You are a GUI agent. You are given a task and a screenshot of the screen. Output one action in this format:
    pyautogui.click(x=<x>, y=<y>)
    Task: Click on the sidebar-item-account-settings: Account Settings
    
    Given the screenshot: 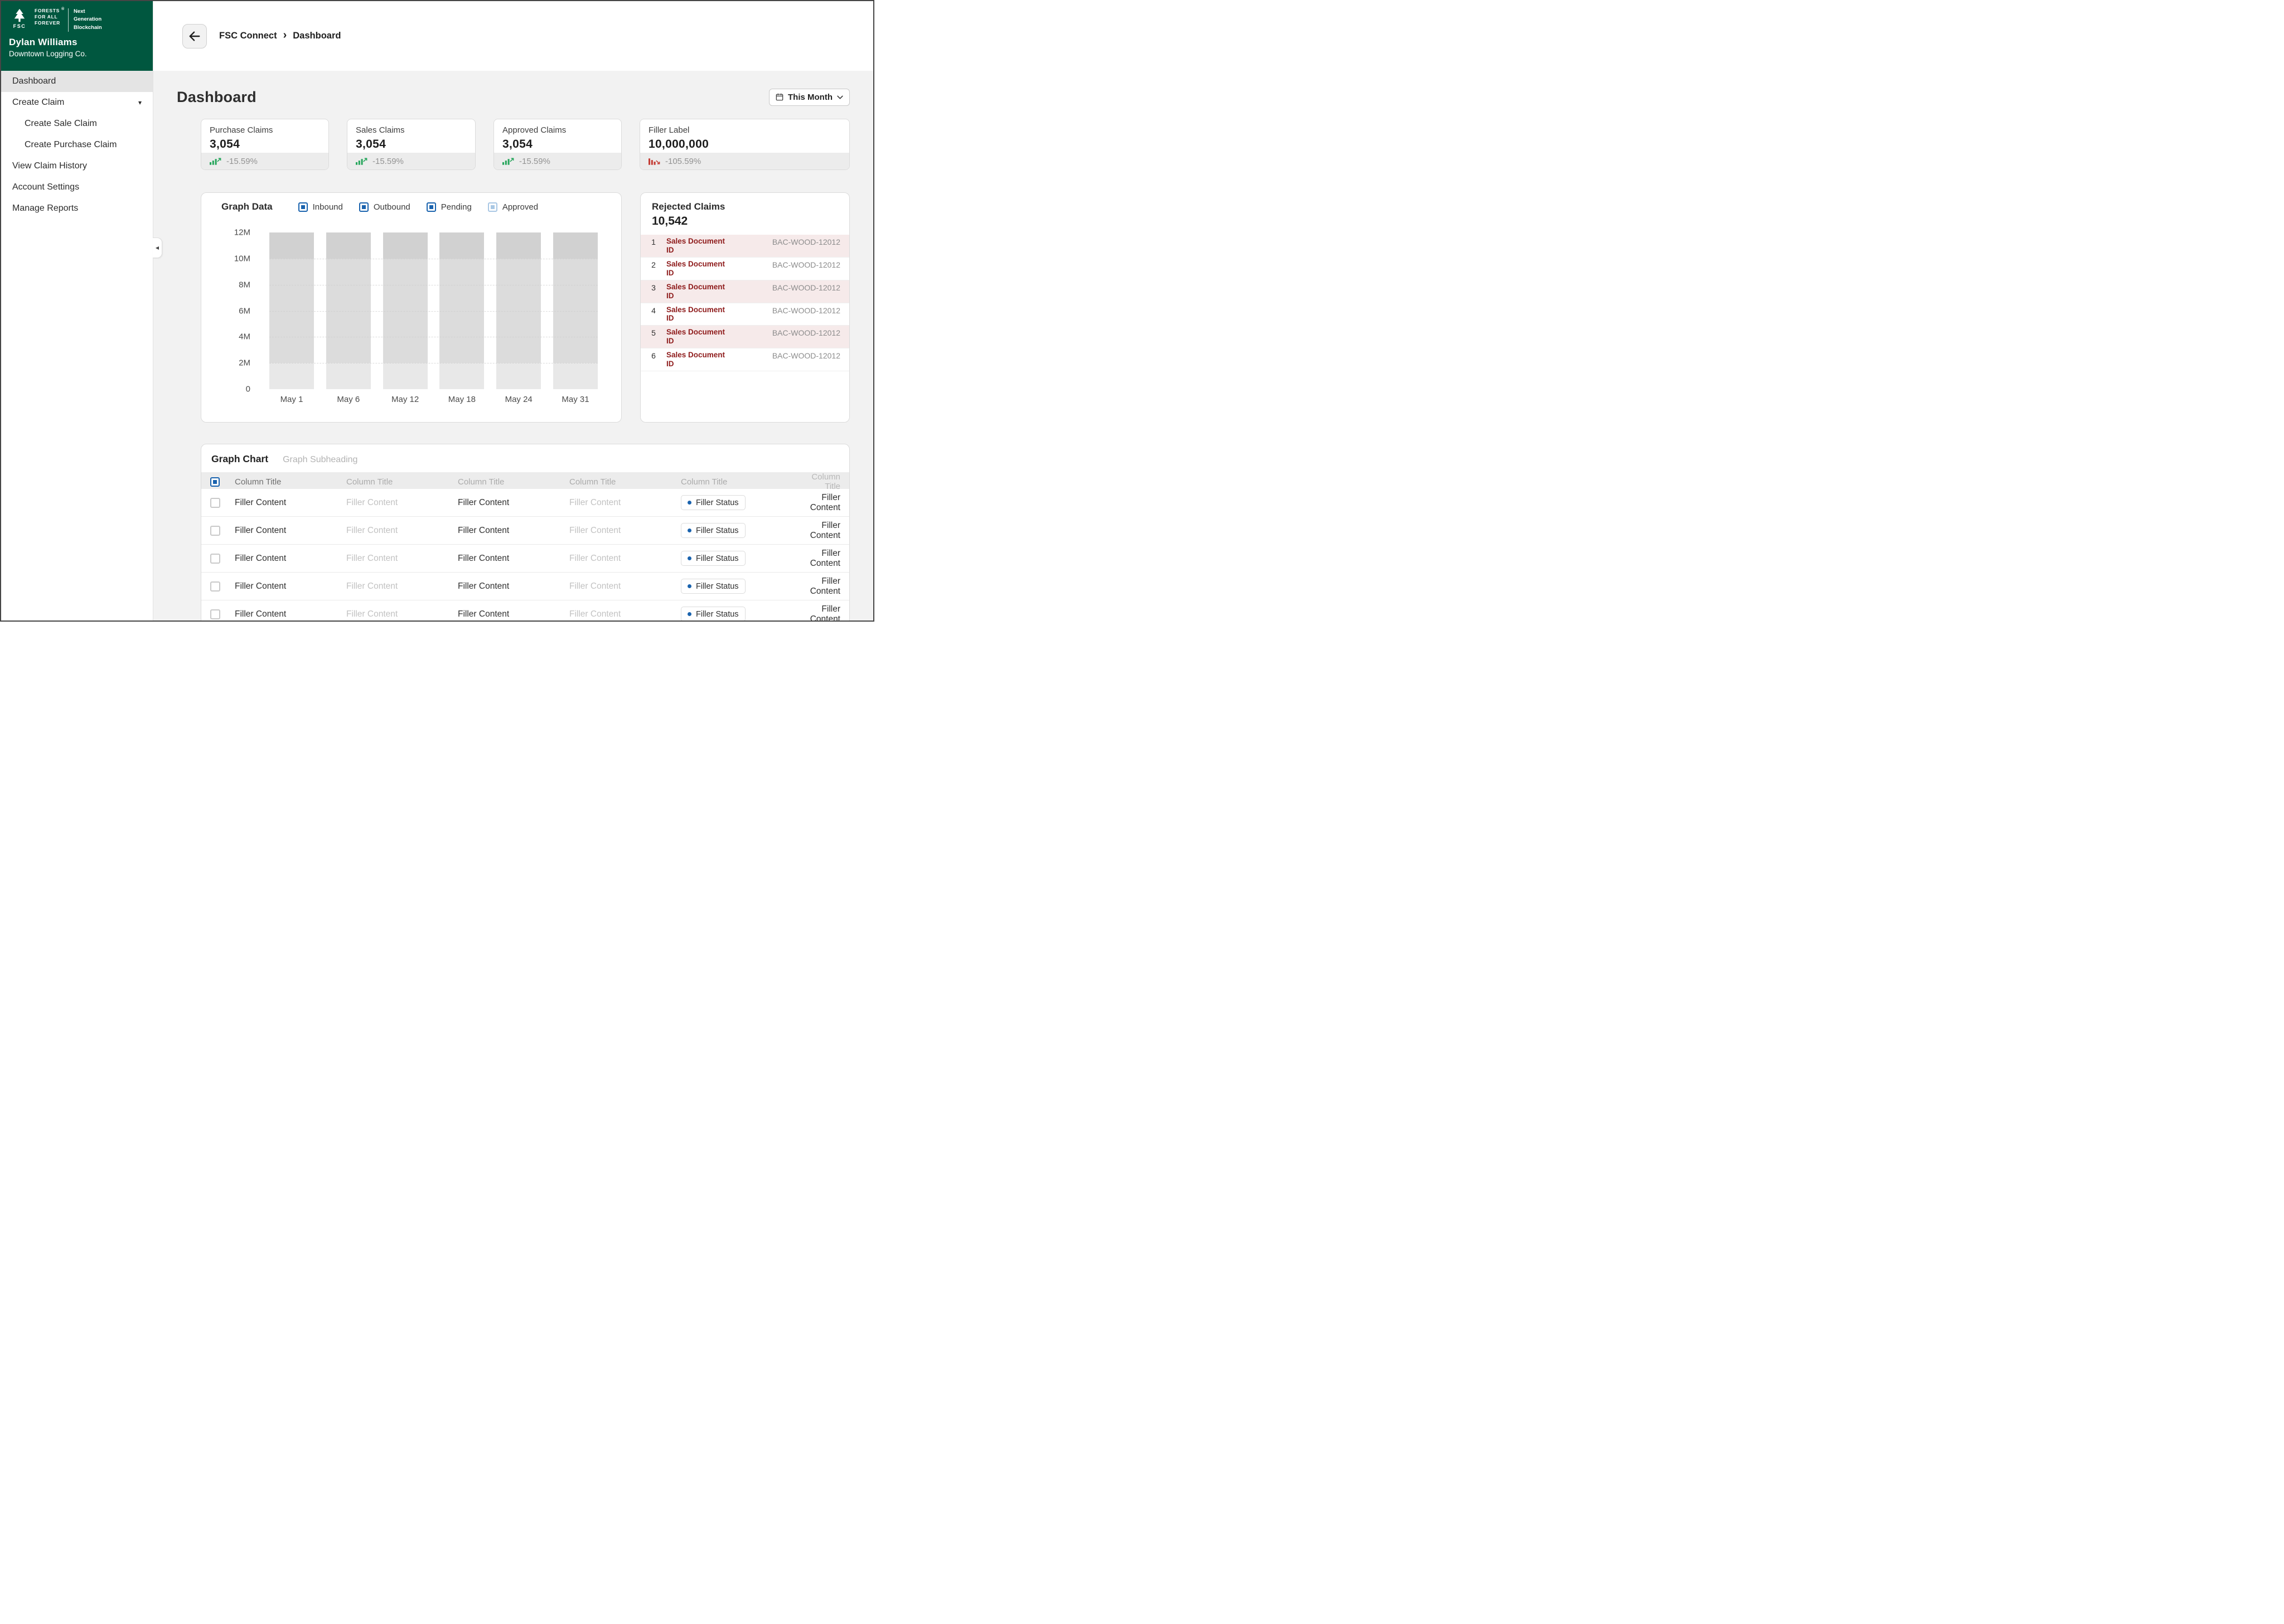 What is the action you would take?
    pyautogui.click(x=77, y=187)
    